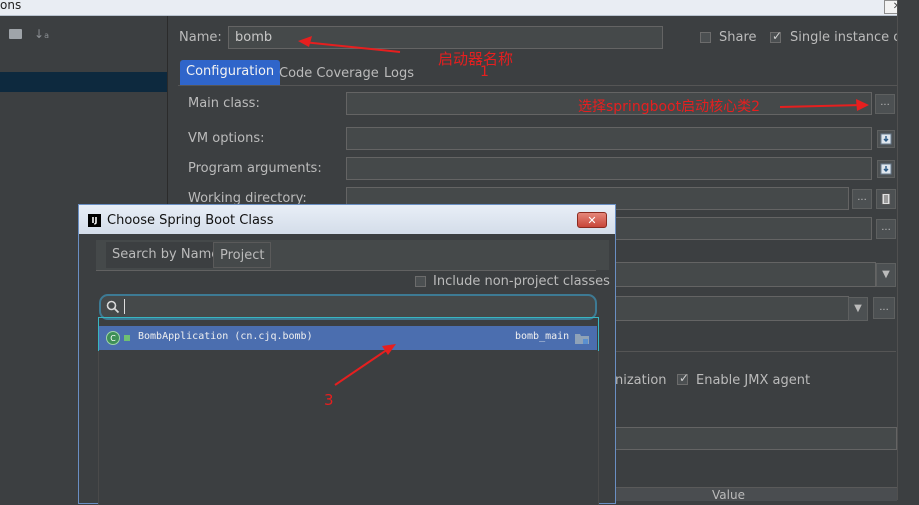 The width and height of the screenshot is (919, 505). What do you see at coordinates (476, 59) in the screenshot?
I see `annotation-launcher-name: 启动器名称` at bounding box center [476, 59].